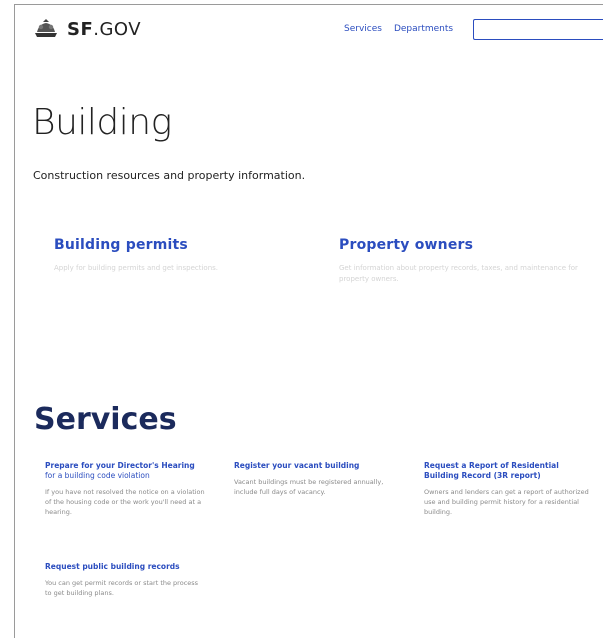 The width and height of the screenshot is (603, 638). I want to click on building-permits-link: Building permits, so click(174, 245).